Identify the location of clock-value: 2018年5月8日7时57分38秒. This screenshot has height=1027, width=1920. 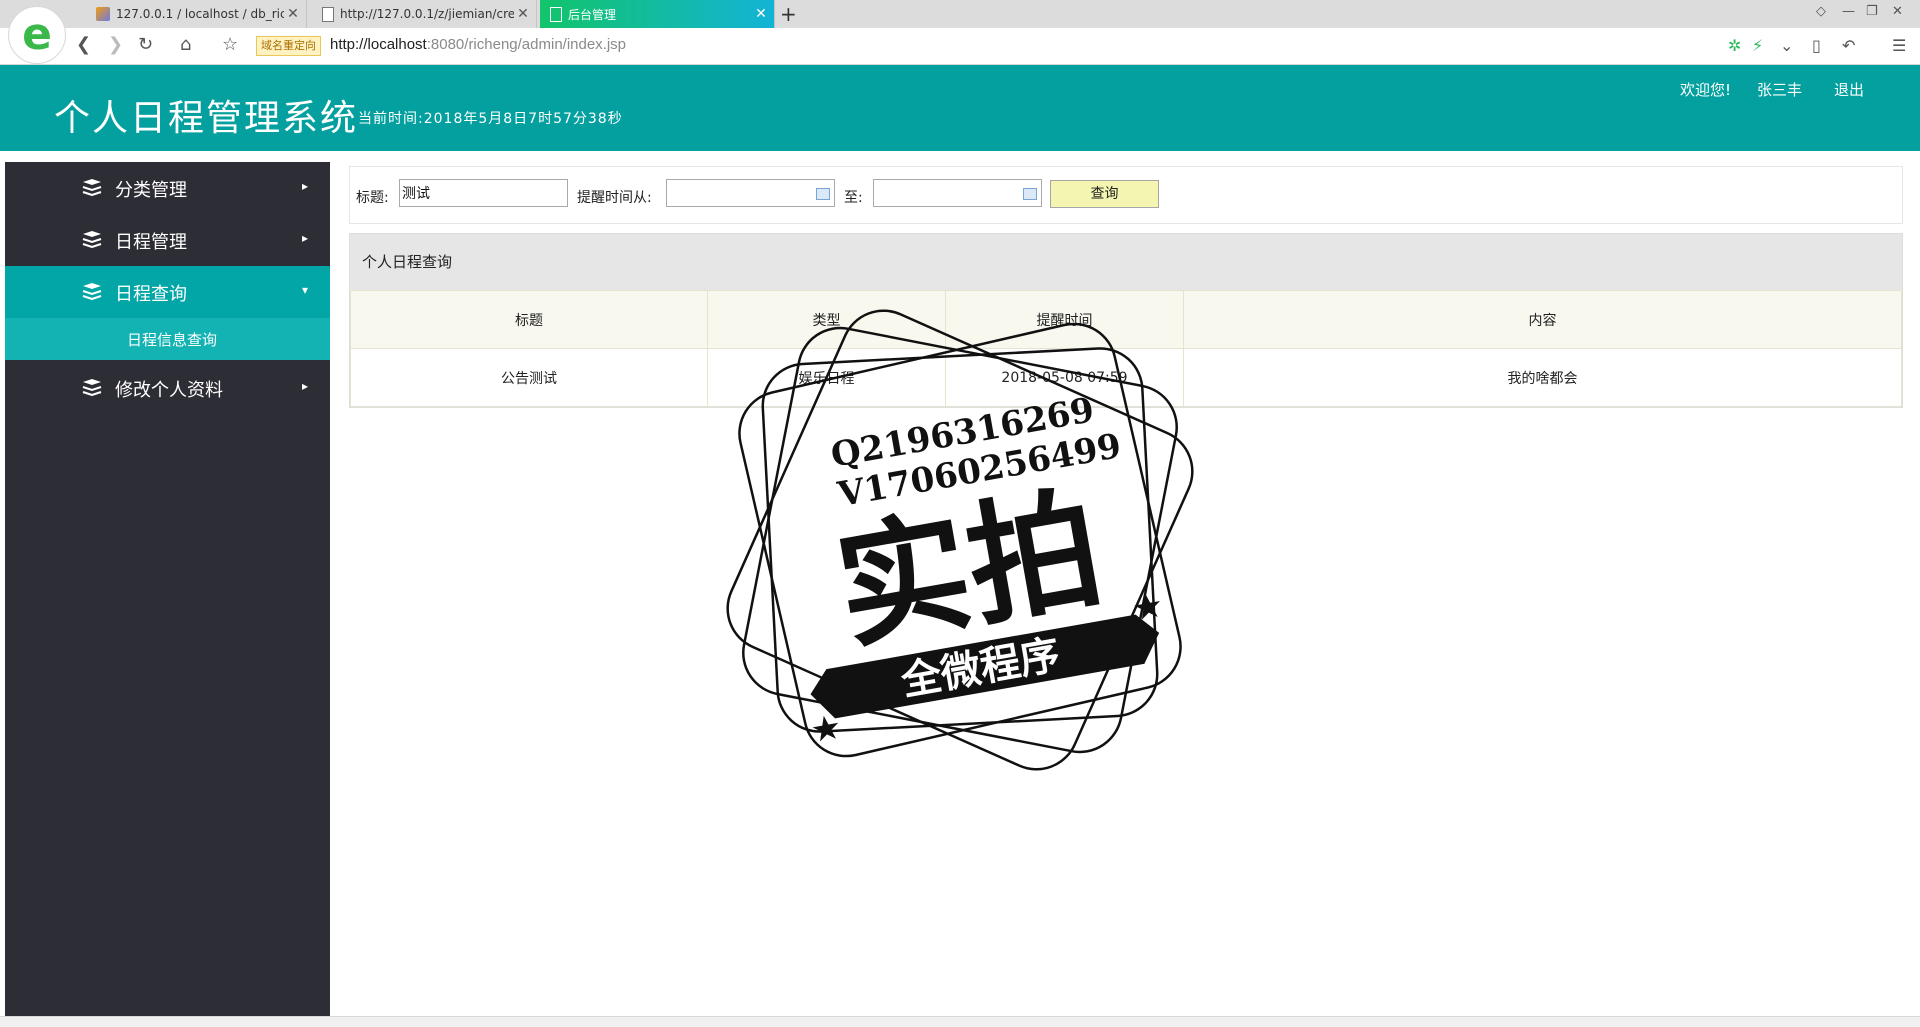
(523, 119).